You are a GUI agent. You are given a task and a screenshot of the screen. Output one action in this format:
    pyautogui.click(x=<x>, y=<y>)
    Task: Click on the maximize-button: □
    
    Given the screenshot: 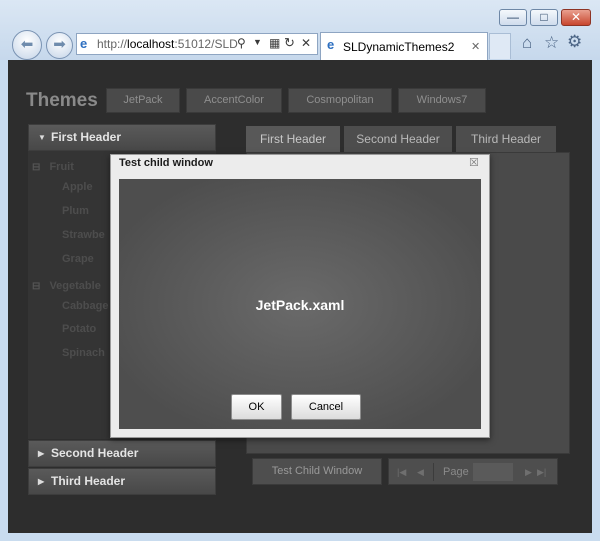 What is the action you would take?
    pyautogui.click(x=544, y=17)
    